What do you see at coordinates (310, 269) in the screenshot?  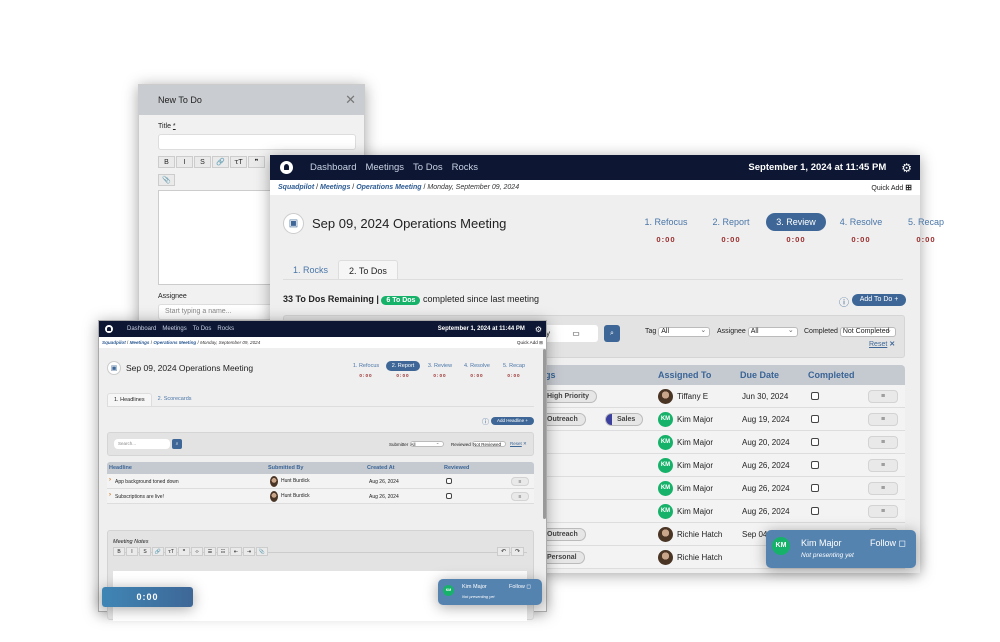 I see `tab-1: 1. Rocks` at bounding box center [310, 269].